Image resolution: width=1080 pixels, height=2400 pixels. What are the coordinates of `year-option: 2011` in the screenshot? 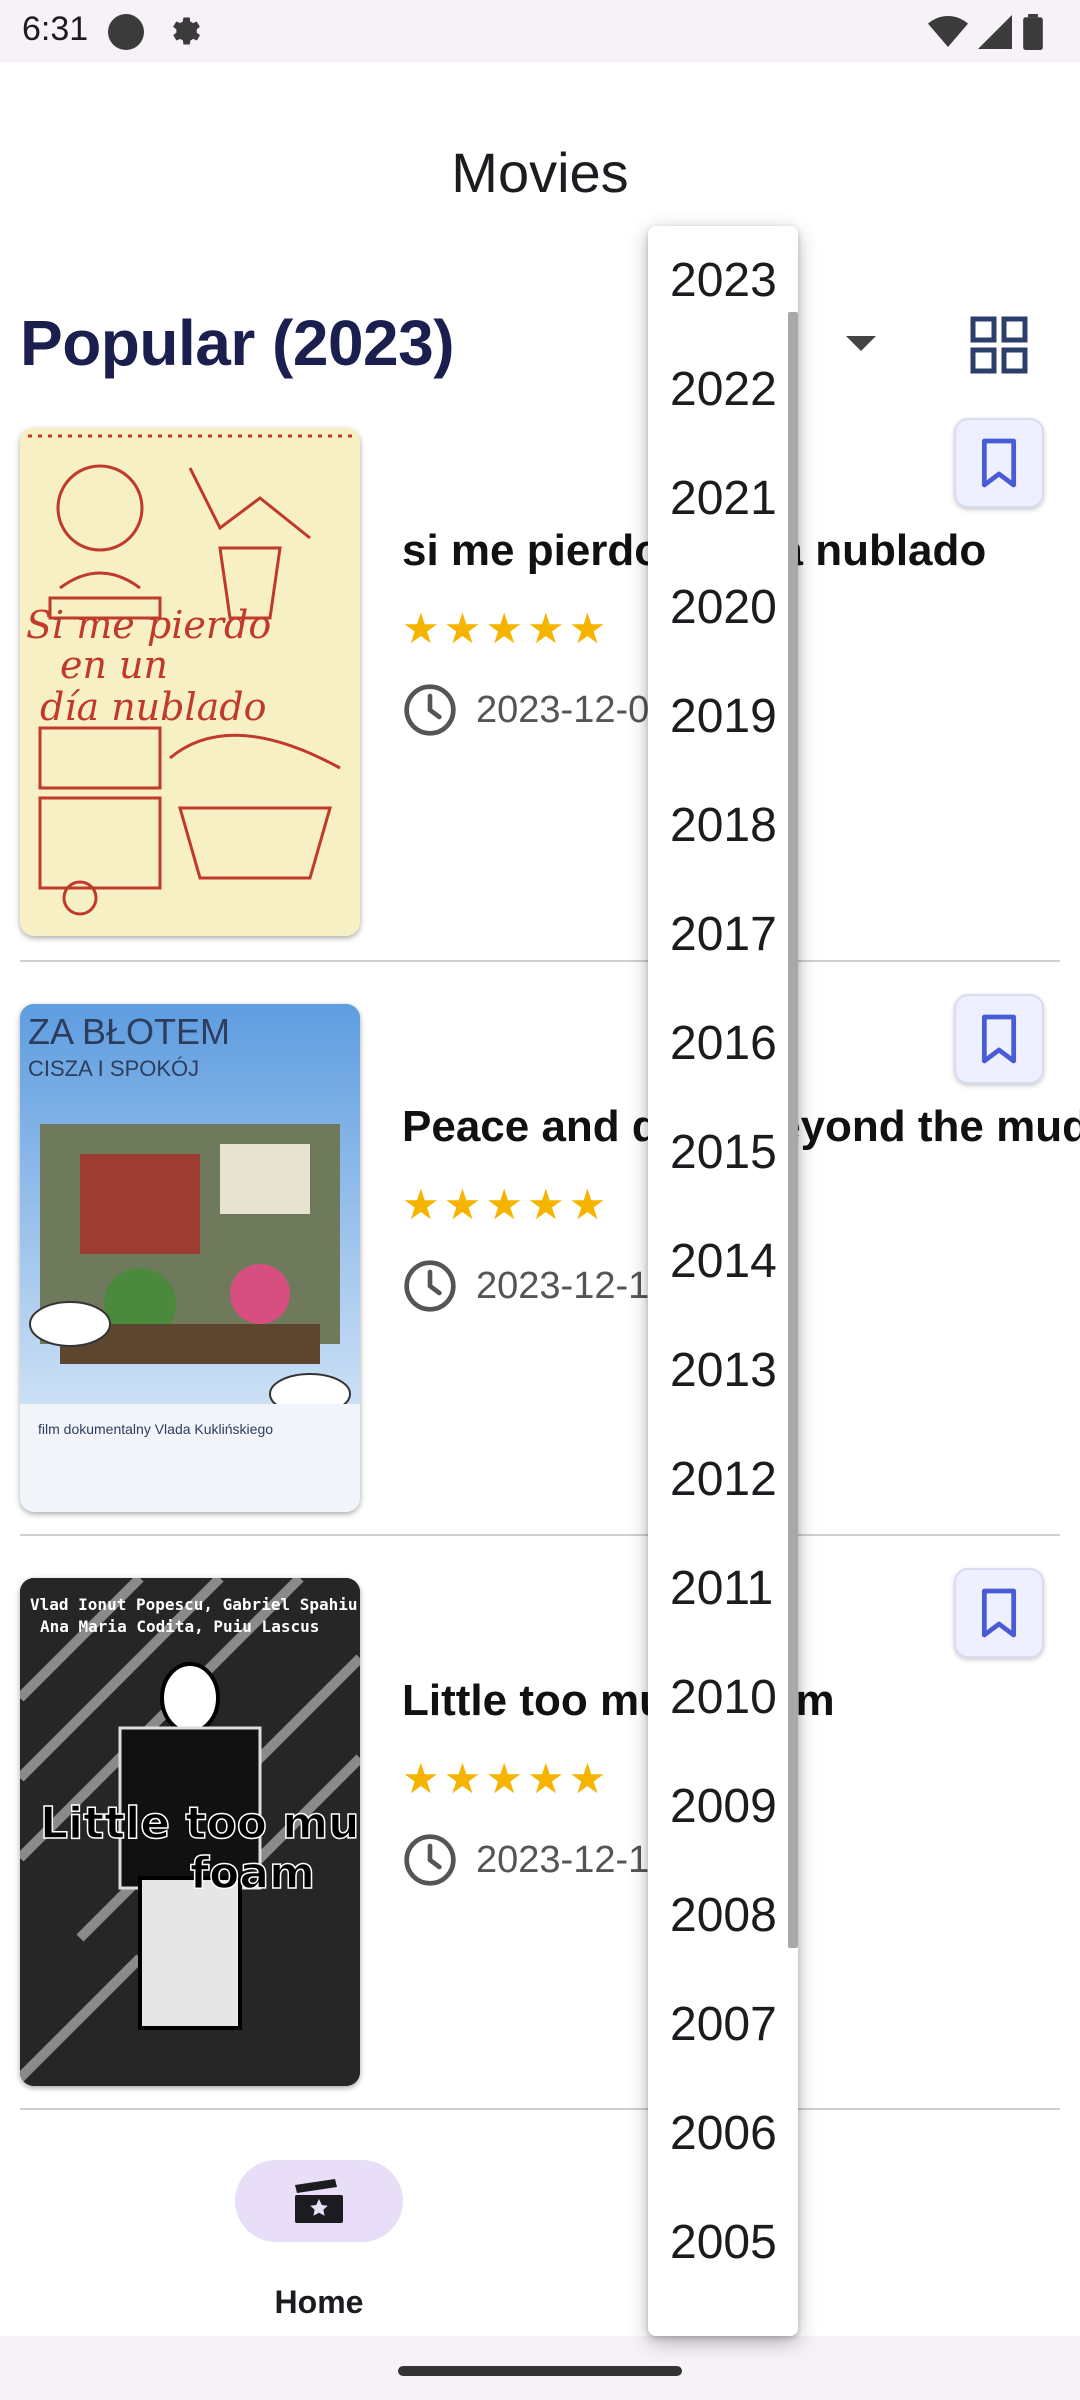 It's located at (723, 1588).